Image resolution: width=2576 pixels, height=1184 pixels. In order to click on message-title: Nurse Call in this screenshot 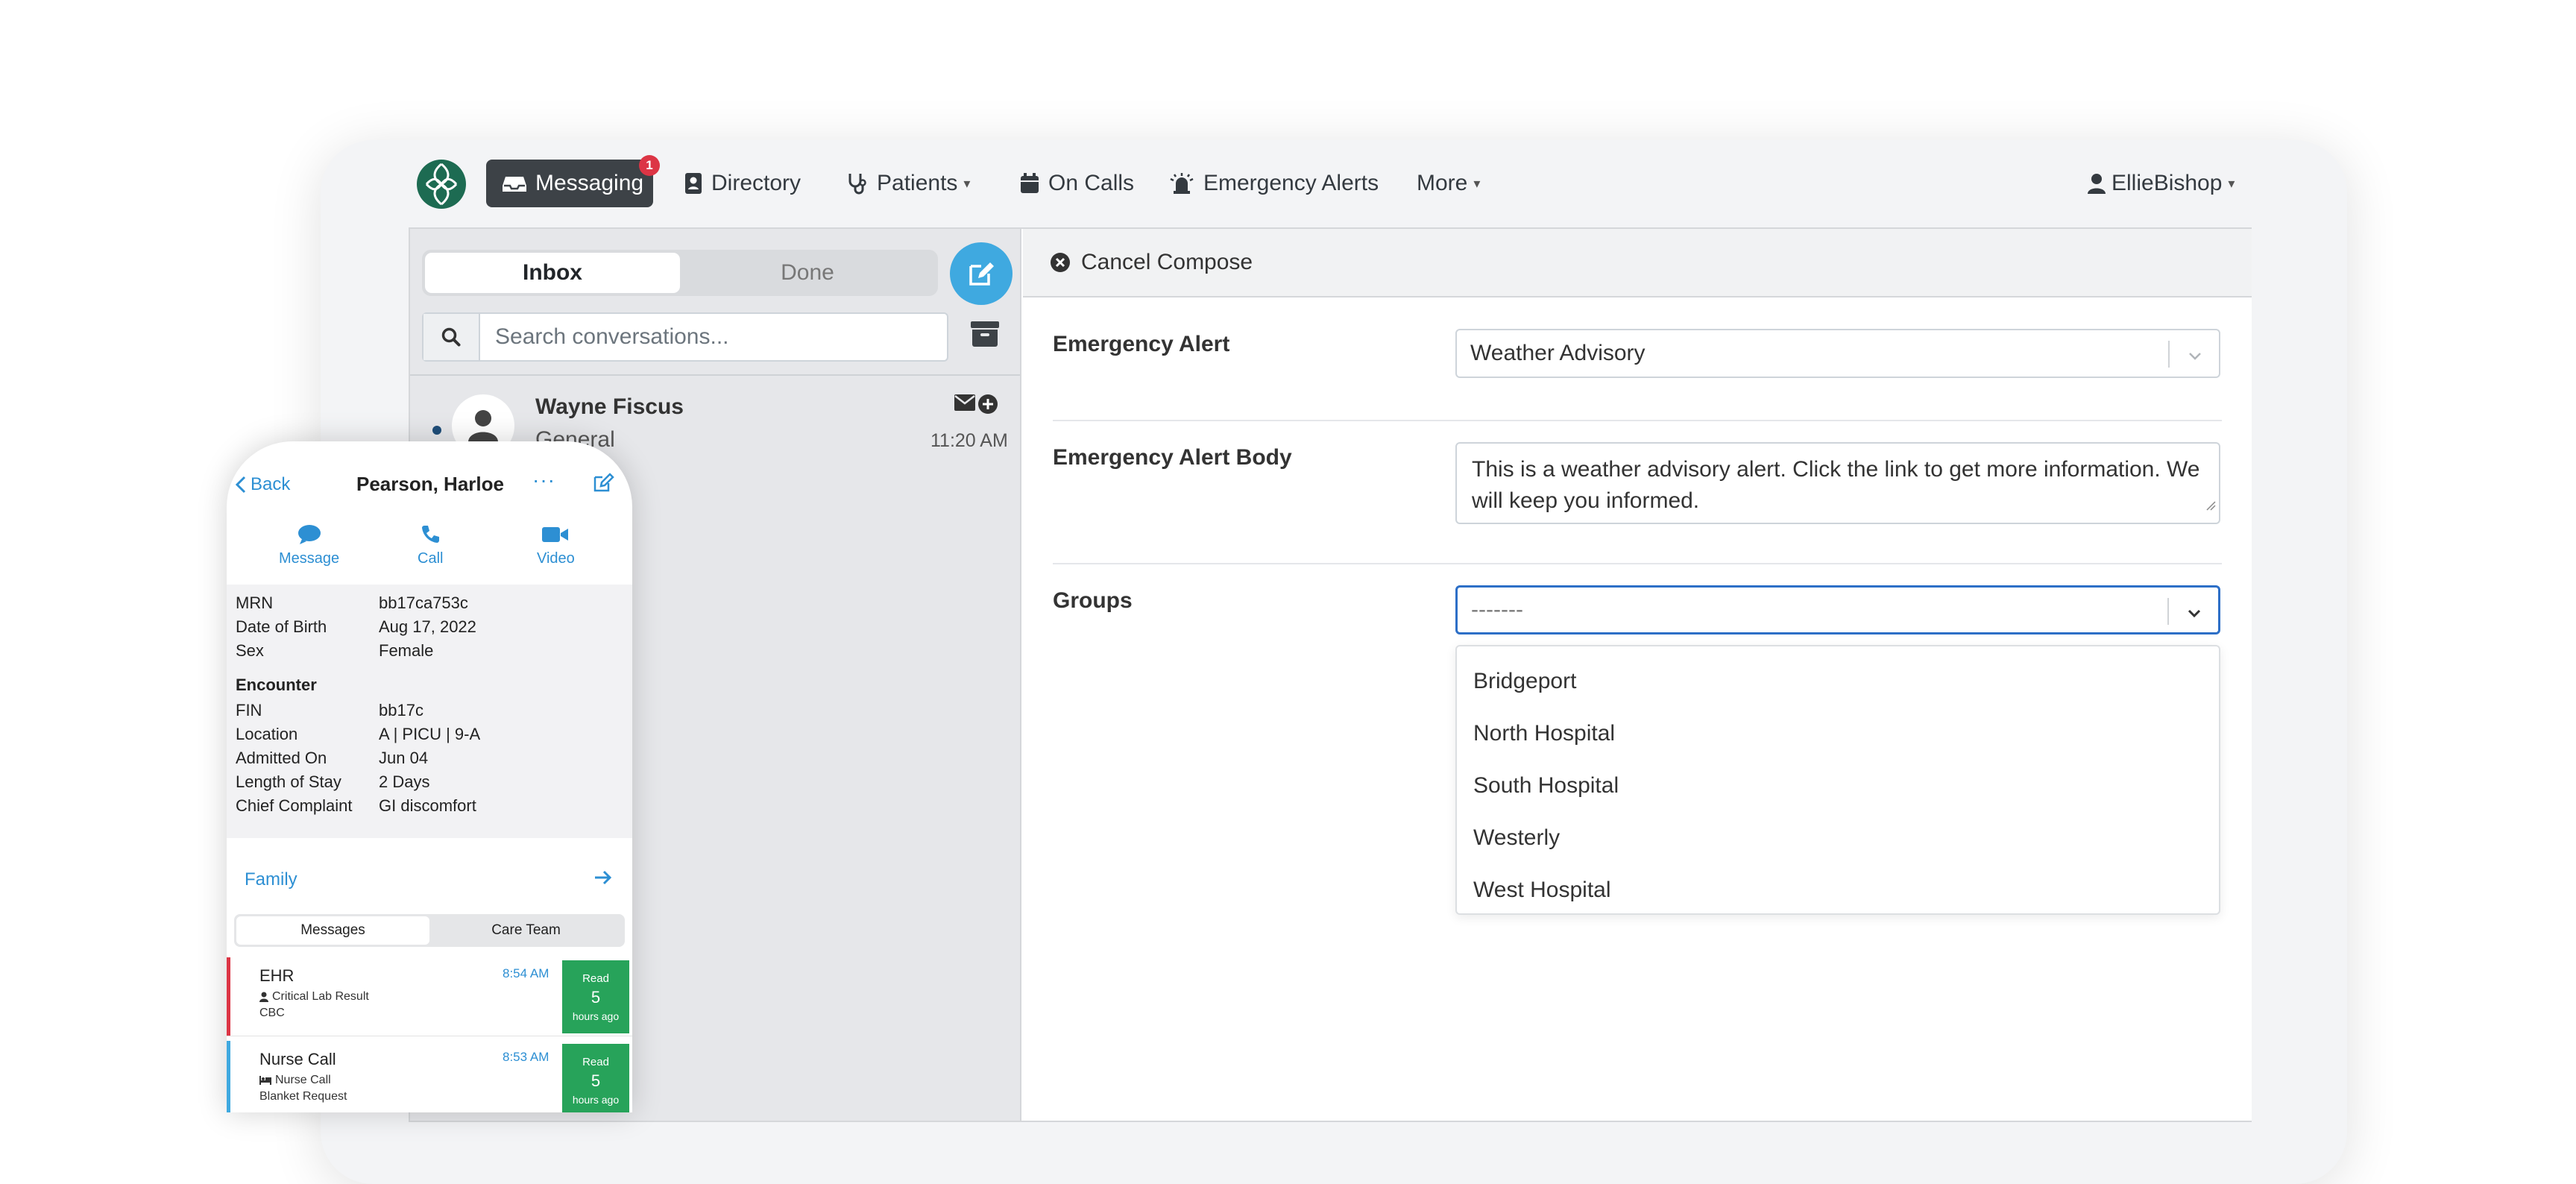, I will do `click(297, 1059)`.